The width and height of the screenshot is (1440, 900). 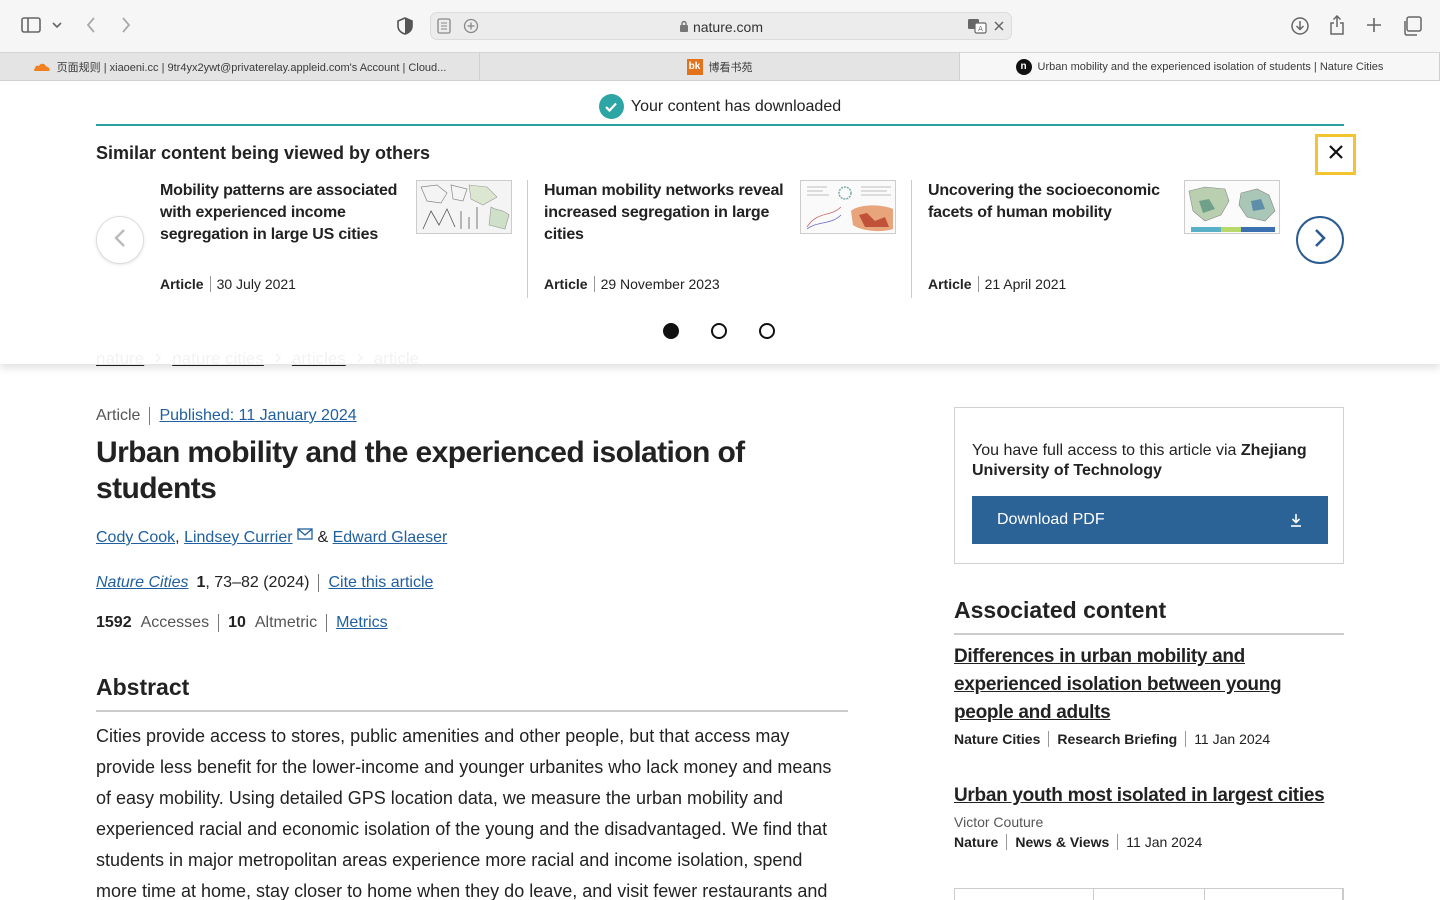 I want to click on article-meta: Article Published: 11 January 2024, so click(x=226, y=416).